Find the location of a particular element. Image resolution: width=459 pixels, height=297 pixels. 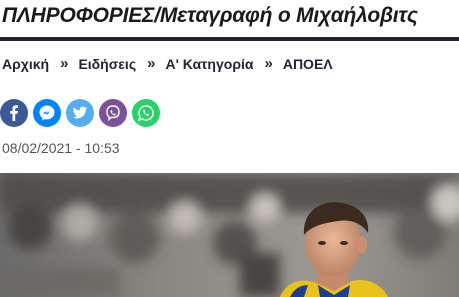

breadcrumb-home-link: Αρχική is located at coordinates (25, 64).